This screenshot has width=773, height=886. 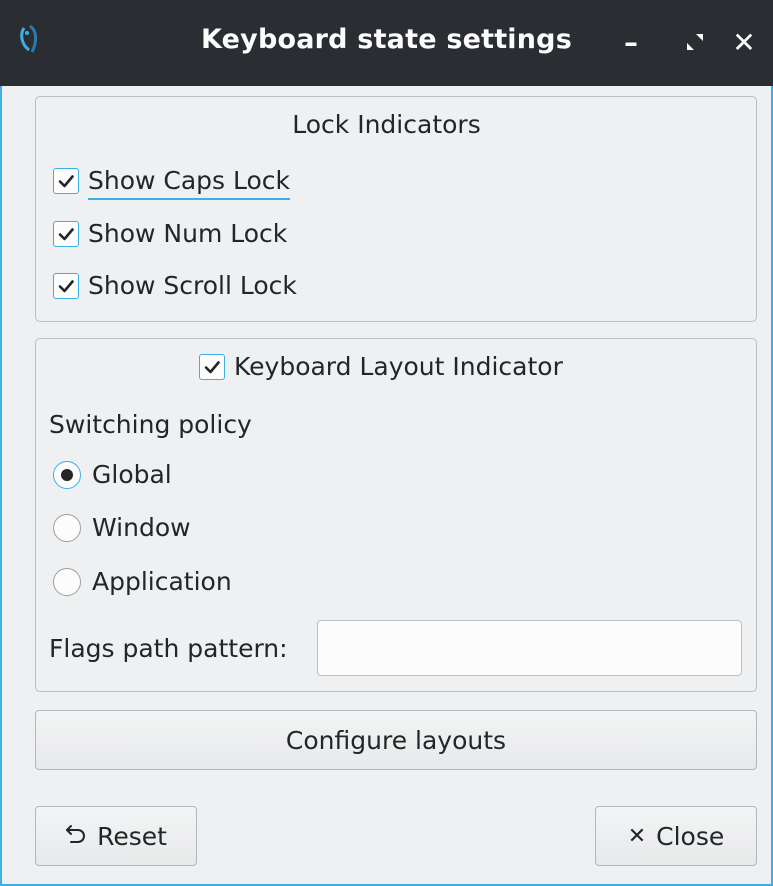 I want to click on show-num-lock-label: Show Num Lock, so click(x=188, y=233).